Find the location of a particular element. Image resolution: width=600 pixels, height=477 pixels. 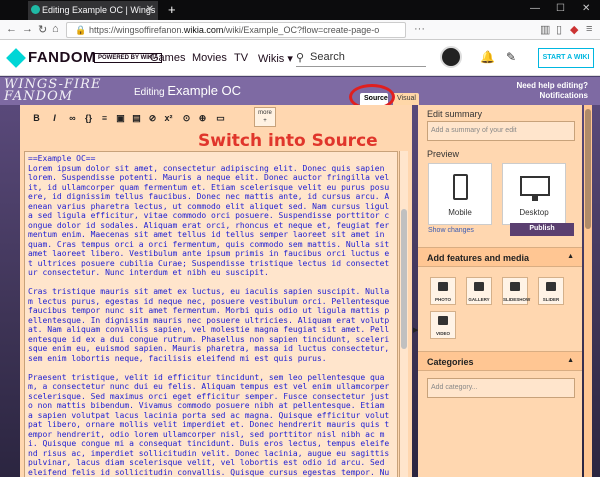

add-video-button: VIDEO is located at coordinates (443, 325).